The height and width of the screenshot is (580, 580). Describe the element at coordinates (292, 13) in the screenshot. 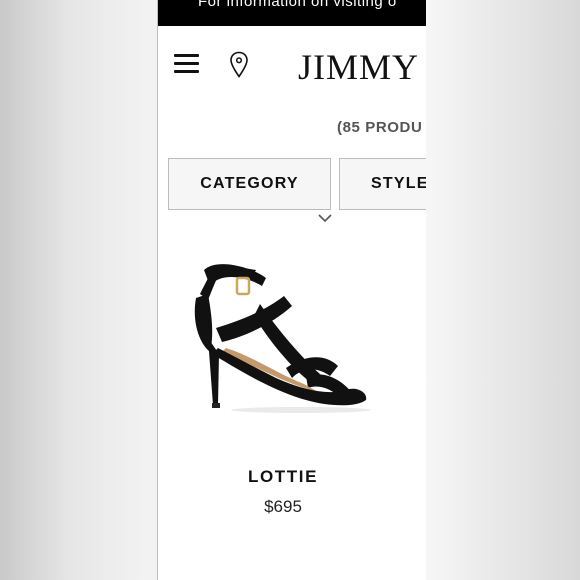

I see `info-banner: For information on visiting o` at that location.